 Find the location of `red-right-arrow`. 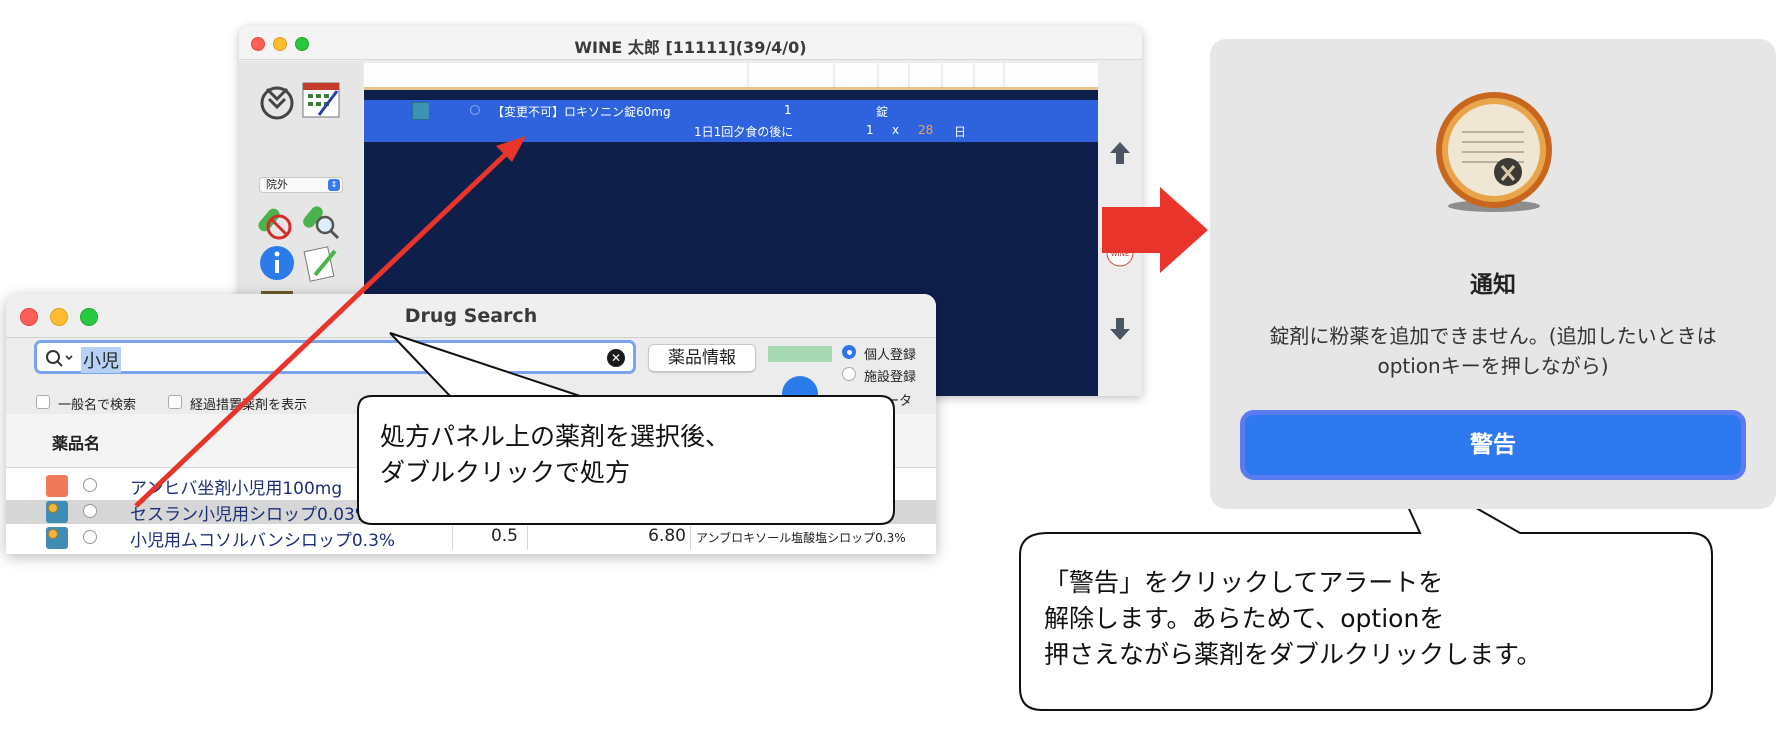

red-right-arrow is located at coordinates (1155, 230).